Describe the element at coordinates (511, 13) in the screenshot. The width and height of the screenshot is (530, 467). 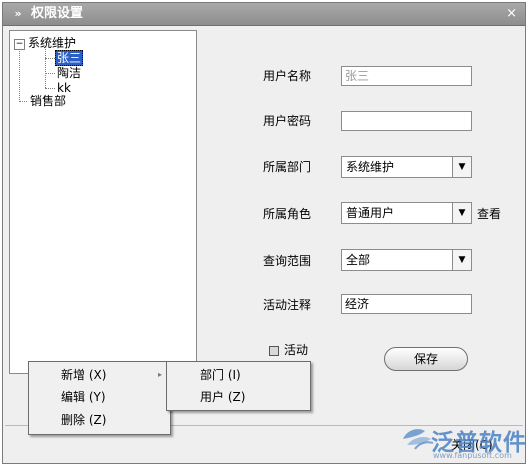
I see `close-icon: ×` at that location.